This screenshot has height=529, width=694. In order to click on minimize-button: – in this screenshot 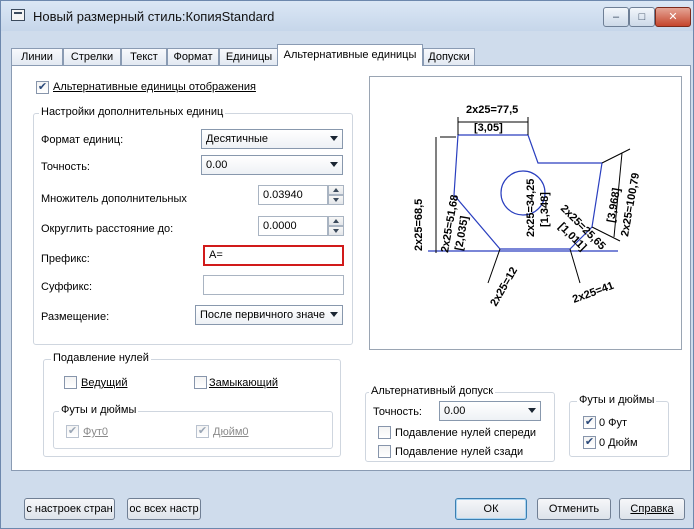, I will do `click(616, 17)`.